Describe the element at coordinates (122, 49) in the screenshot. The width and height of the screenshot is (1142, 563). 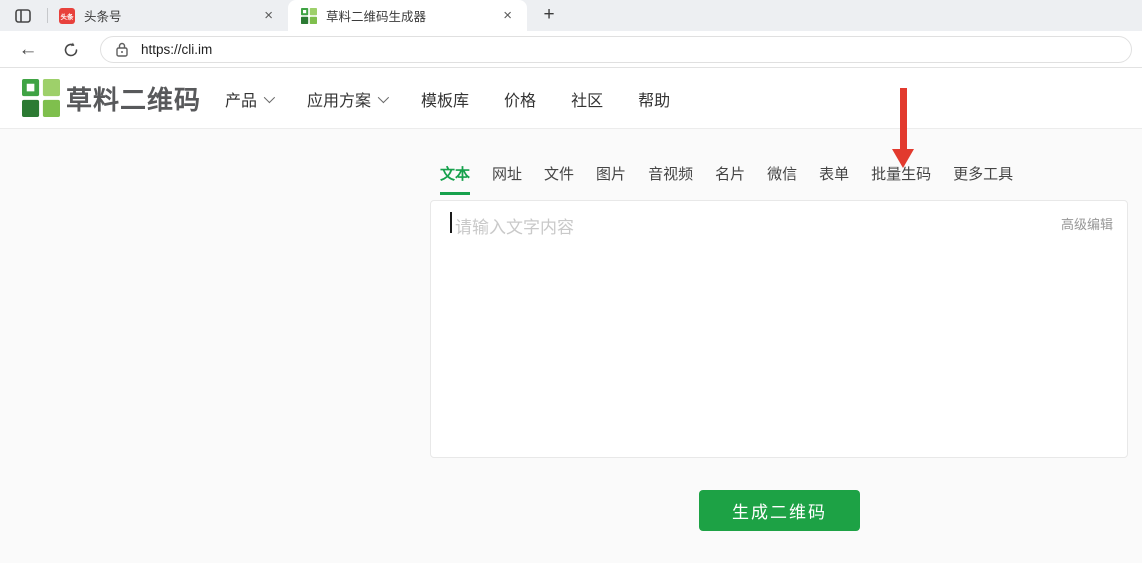
I see `lock-icon` at that location.